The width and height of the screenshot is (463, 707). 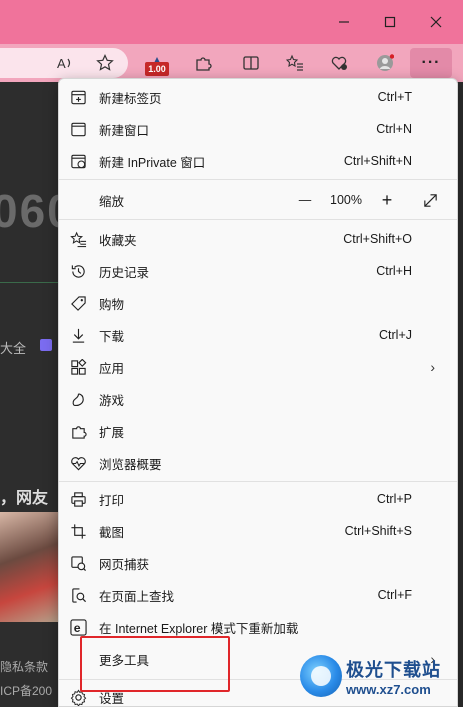 I want to click on svg-text: e, so click(x=76, y=628).